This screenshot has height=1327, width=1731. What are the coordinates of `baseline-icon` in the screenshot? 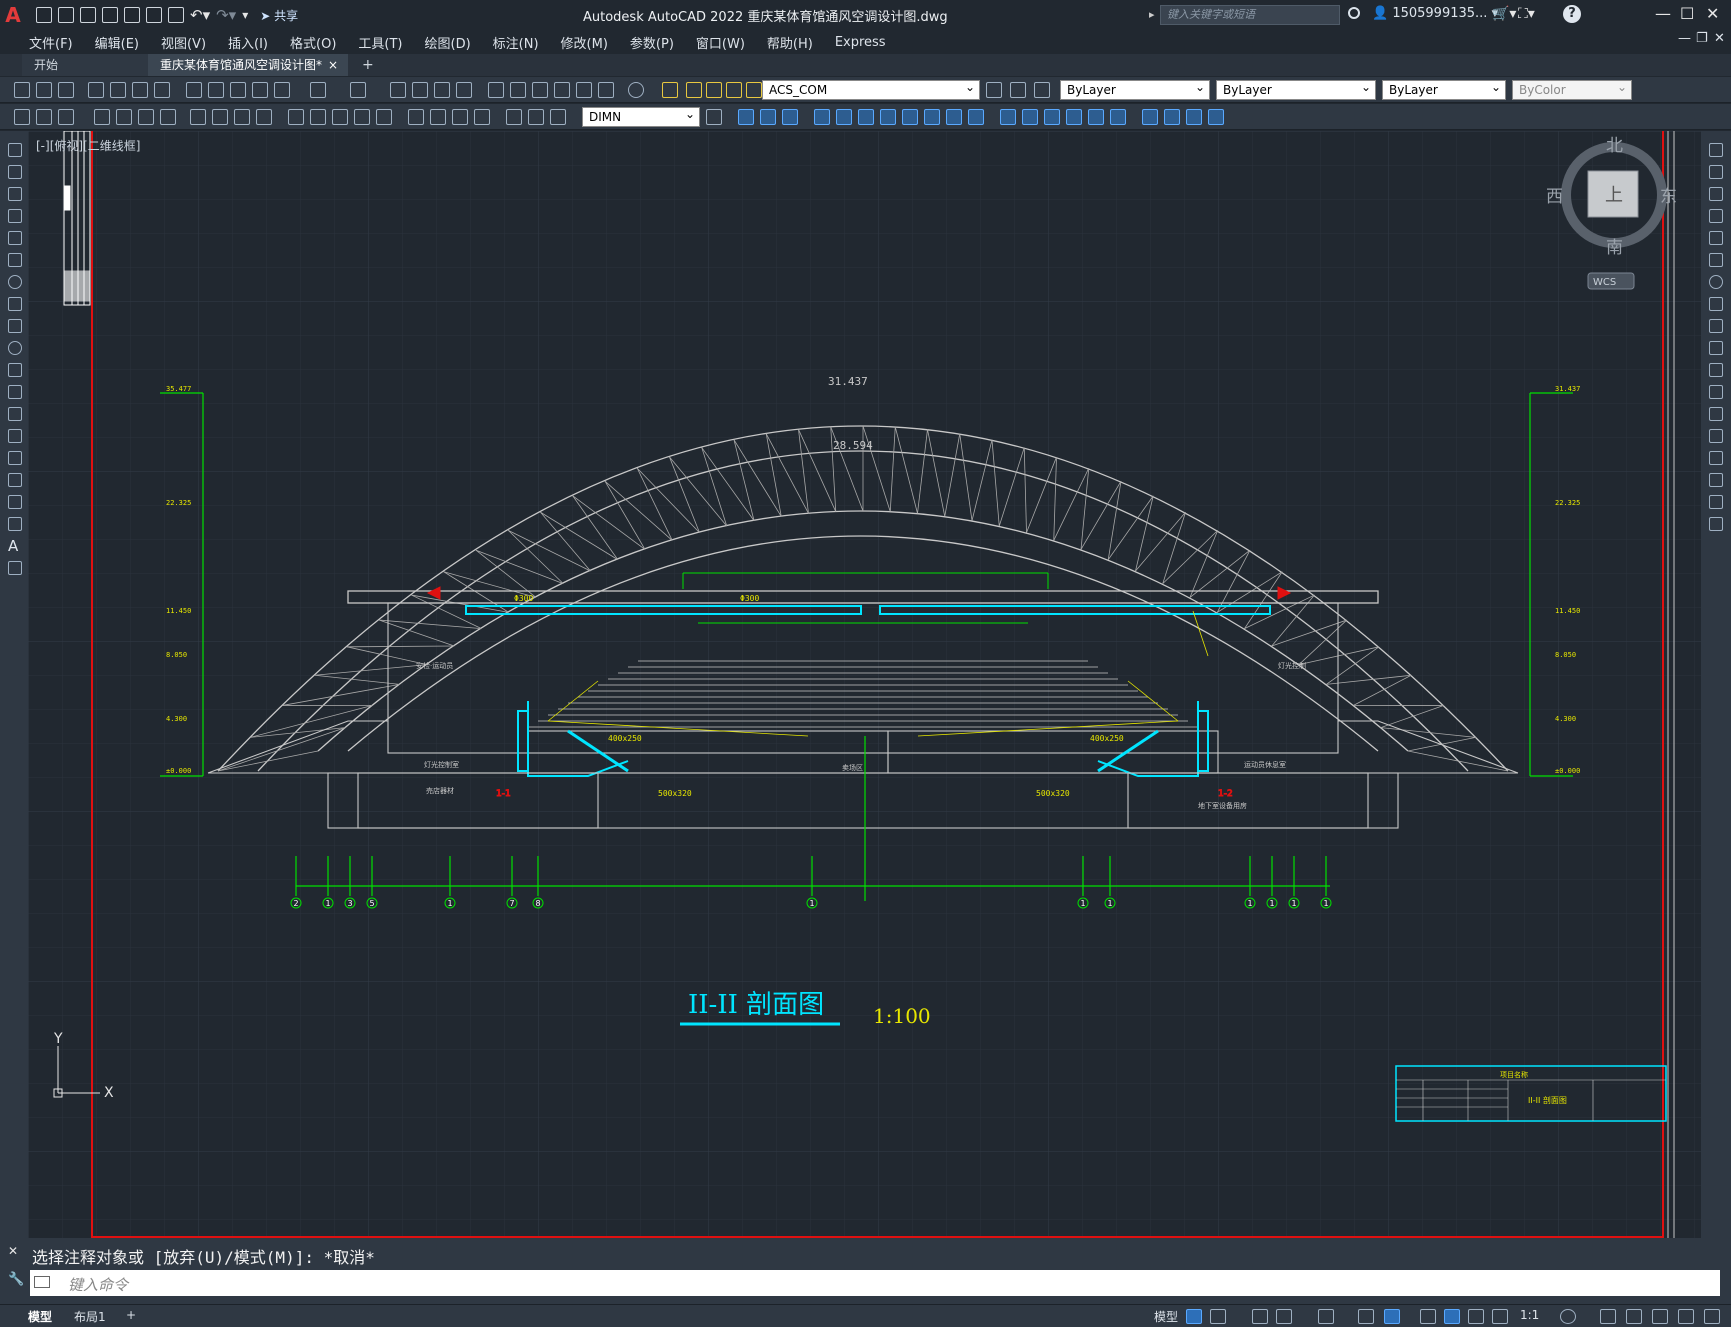 It's located at (318, 117).